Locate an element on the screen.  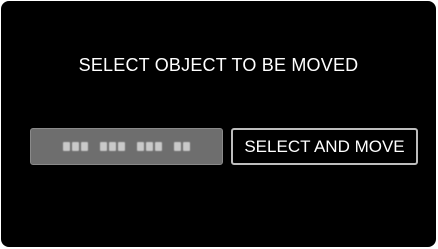
blurred-option-button is located at coordinates (126, 146).